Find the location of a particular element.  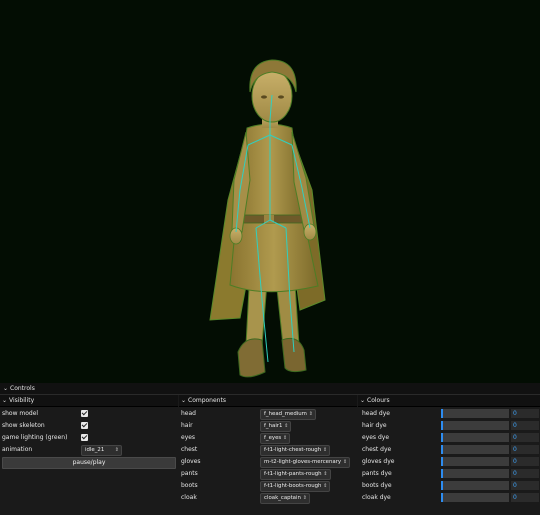

component-row-gloves: gloves m-t2-light-gloves-mercenary is located at coordinates (268, 462).